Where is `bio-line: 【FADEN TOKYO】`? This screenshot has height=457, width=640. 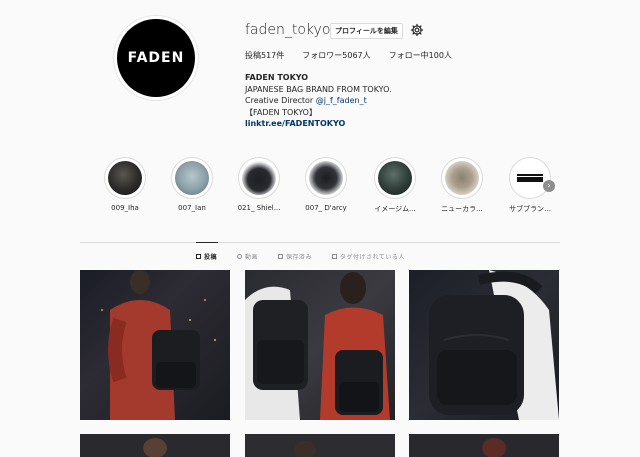 bio-line: 【FADEN TOKYO】 is located at coordinates (281, 112).